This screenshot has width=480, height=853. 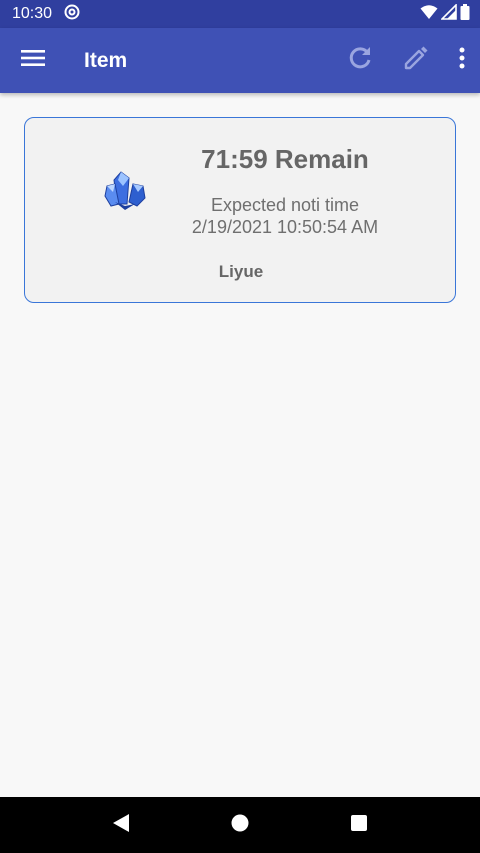 What do you see at coordinates (285, 216) in the screenshot?
I see `expected-notification: Expected noti time 2/19/2021 10:50:54 AM` at bounding box center [285, 216].